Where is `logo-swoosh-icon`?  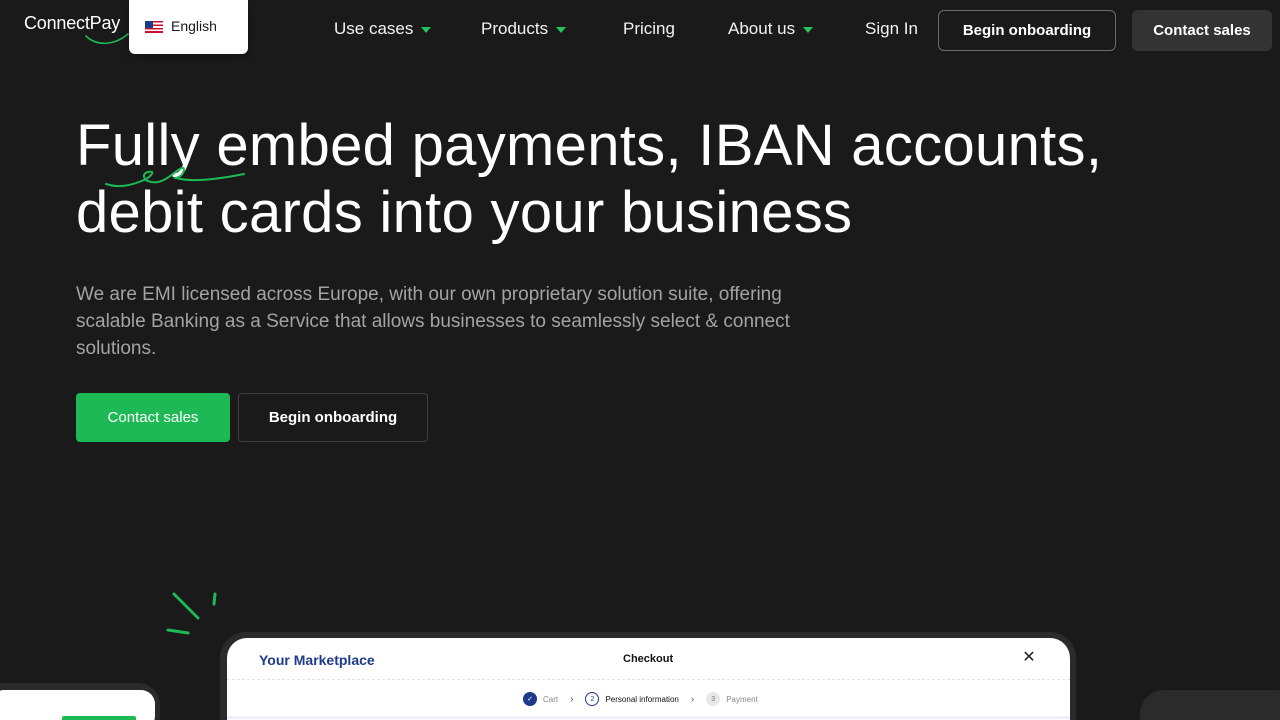
logo-swoosh-icon is located at coordinates (107, 39).